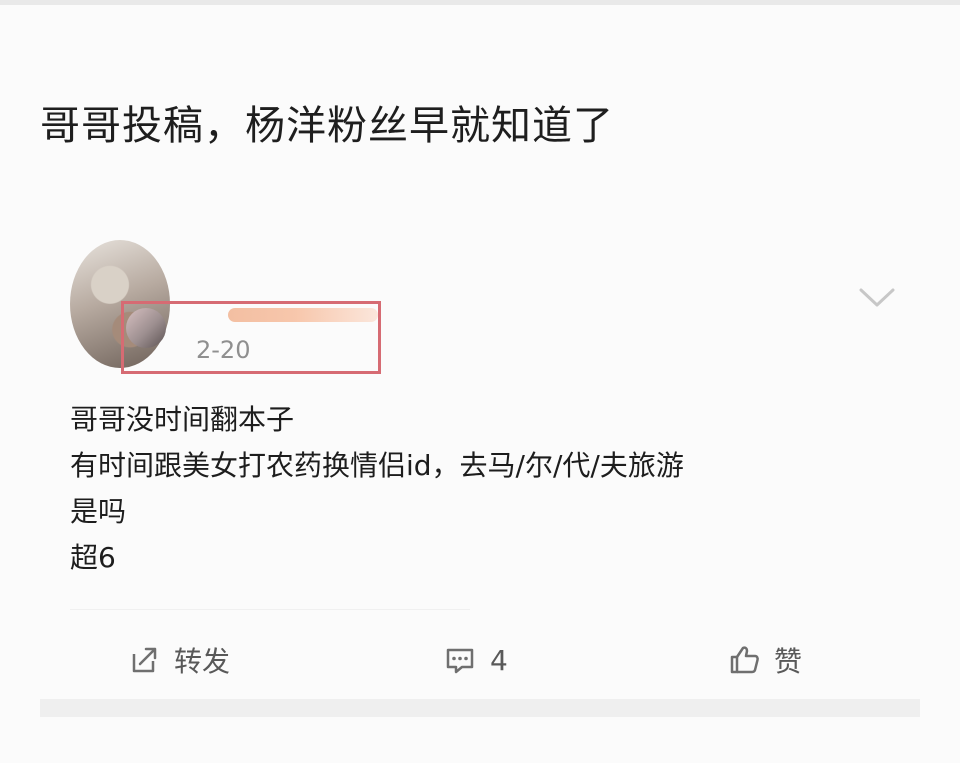 The image size is (960, 763). I want to click on chevron-down-icon, so click(877, 297).